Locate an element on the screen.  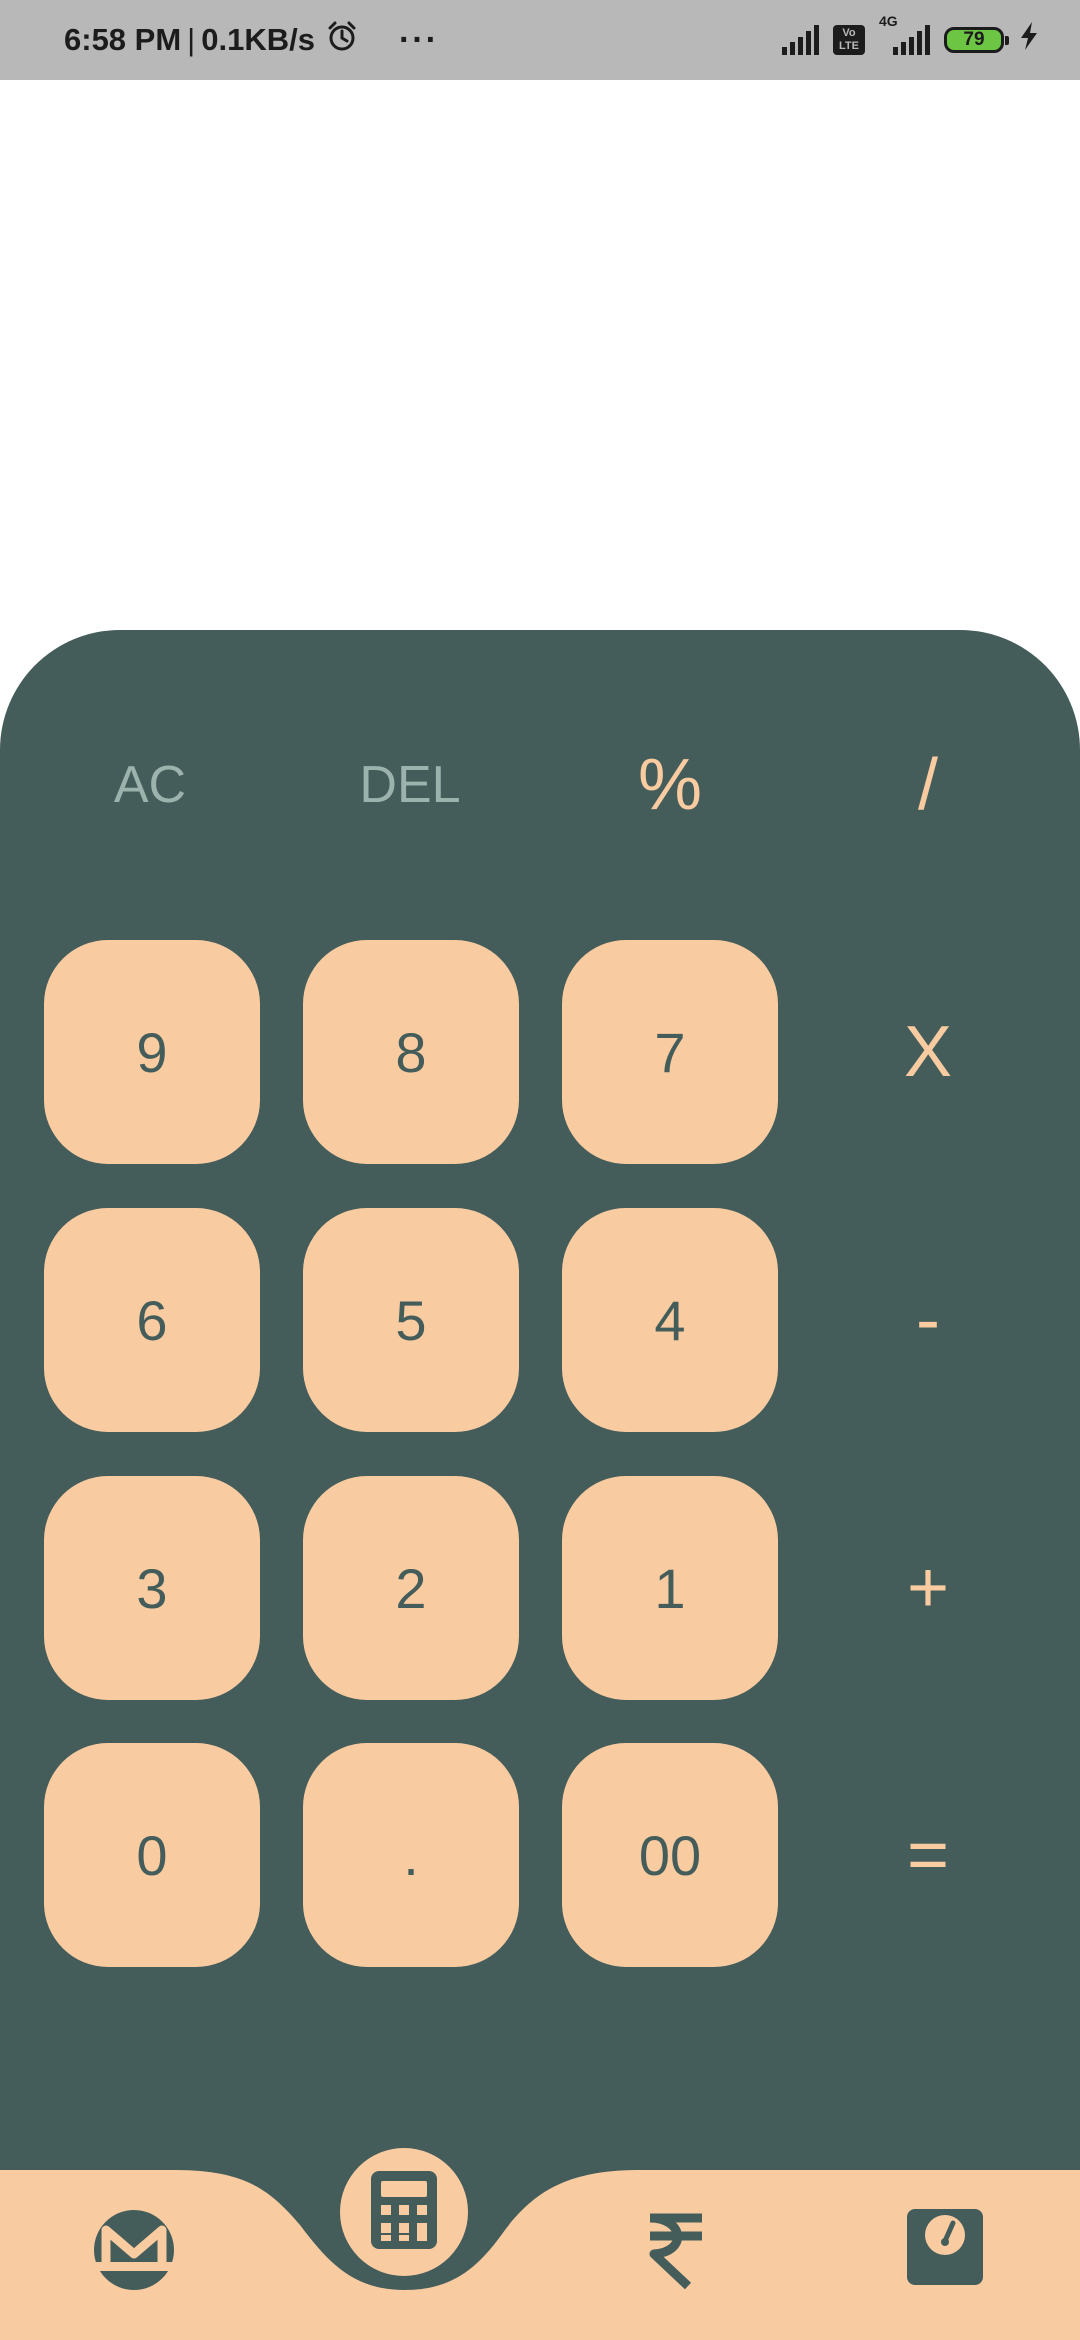
digit-3-button: 3 is located at coordinates (152, 1588).